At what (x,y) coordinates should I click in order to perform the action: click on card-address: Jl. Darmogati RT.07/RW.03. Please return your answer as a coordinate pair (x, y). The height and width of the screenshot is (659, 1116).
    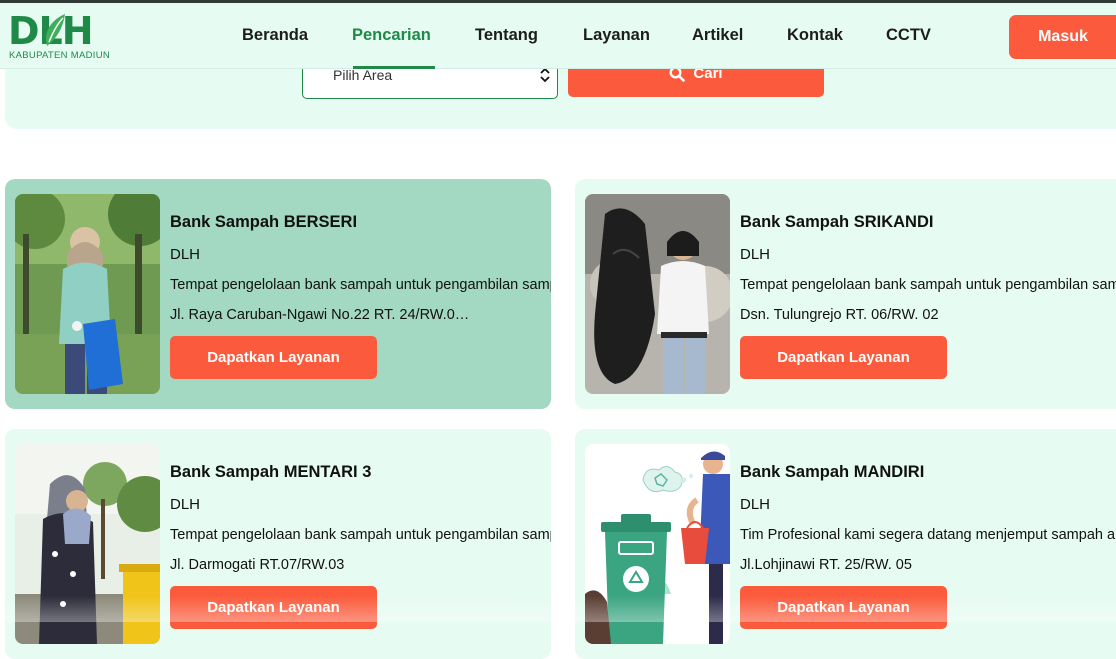
    Looking at the image, I should click on (257, 565).